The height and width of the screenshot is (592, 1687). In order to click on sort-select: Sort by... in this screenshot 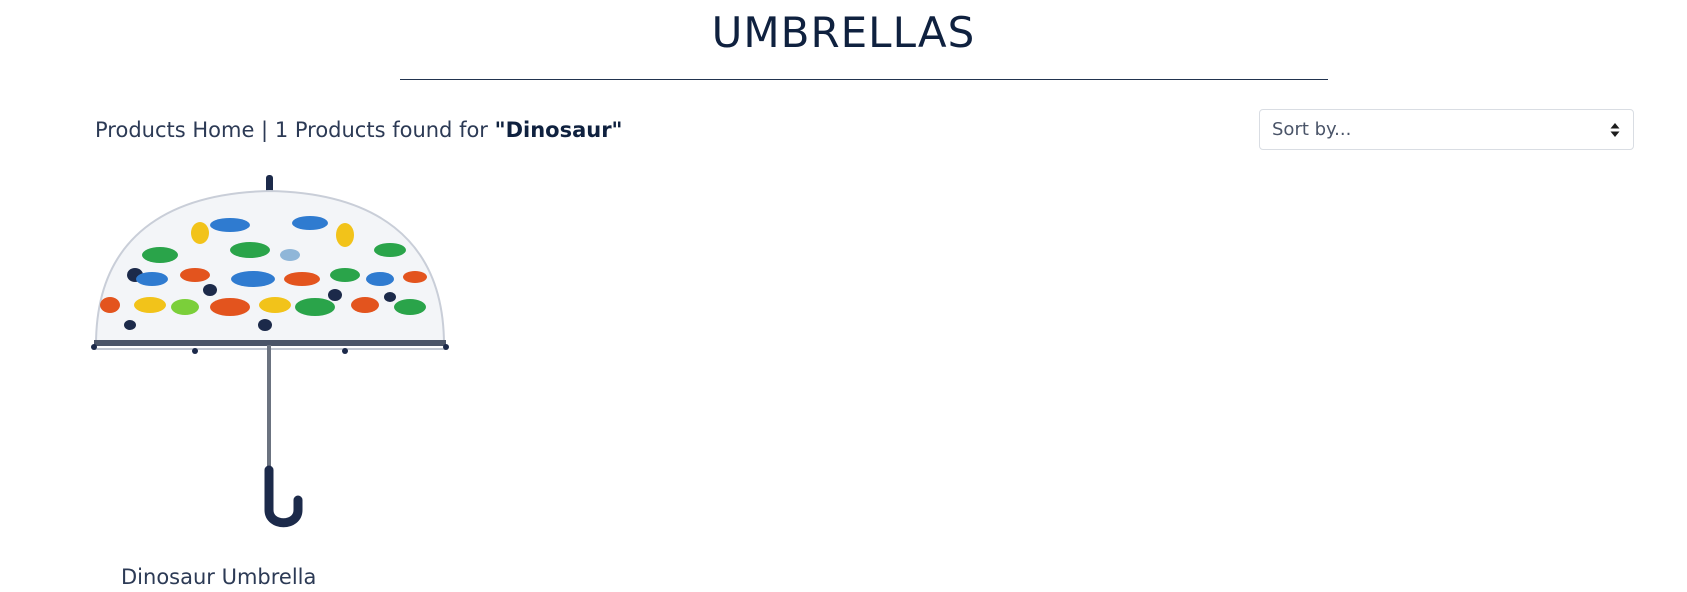, I will do `click(1446, 129)`.